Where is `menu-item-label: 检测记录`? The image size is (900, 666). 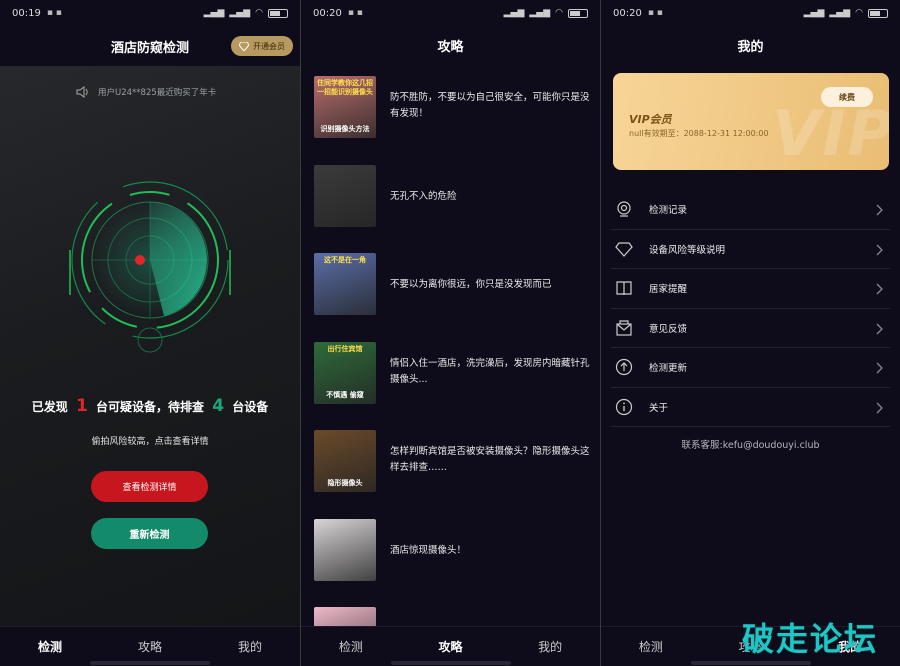
menu-item-label: 检测记录 is located at coordinates (668, 211).